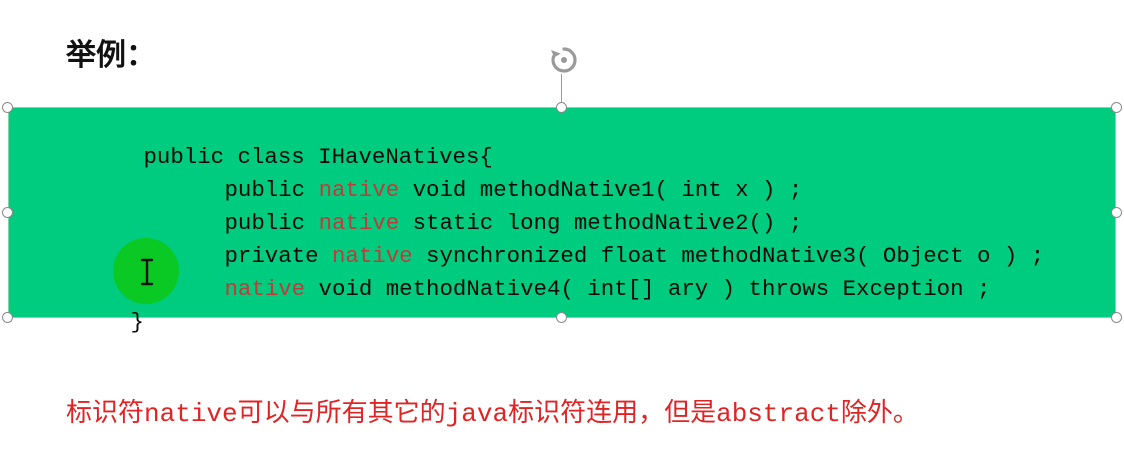  What do you see at coordinates (111, 55) in the screenshot?
I see `slide-heading: 举例：` at bounding box center [111, 55].